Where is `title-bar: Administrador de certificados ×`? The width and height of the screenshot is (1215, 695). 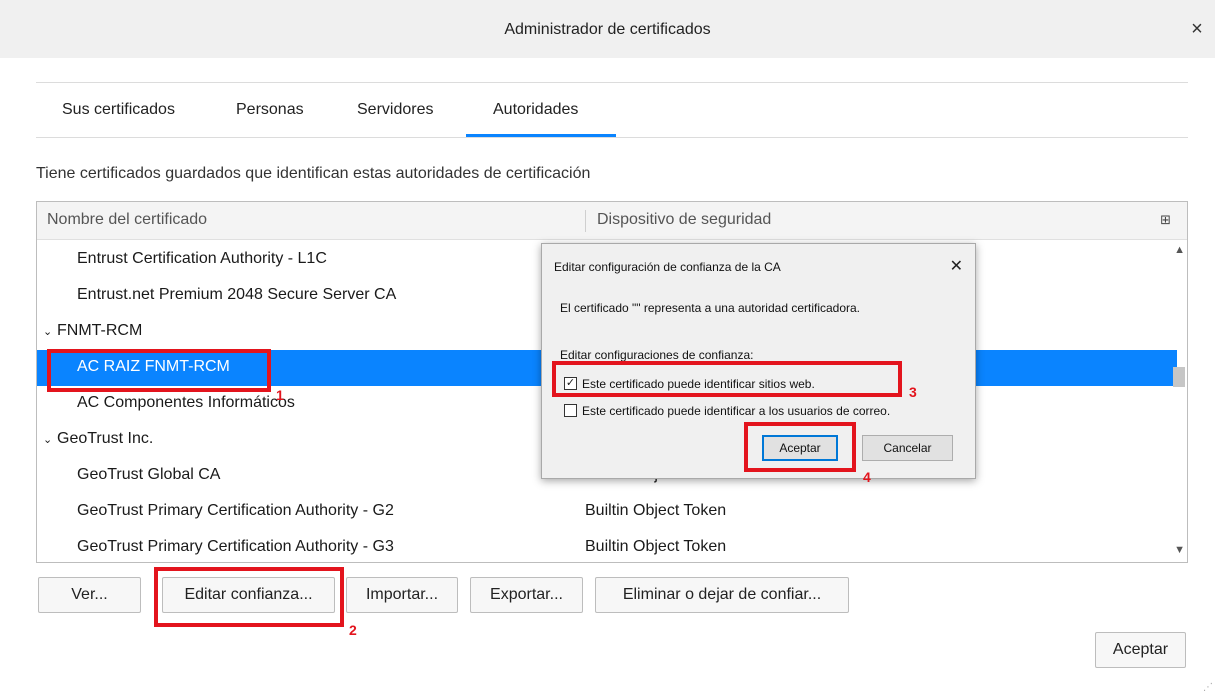 title-bar: Administrador de certificados × is located at coordinates (607, 29).